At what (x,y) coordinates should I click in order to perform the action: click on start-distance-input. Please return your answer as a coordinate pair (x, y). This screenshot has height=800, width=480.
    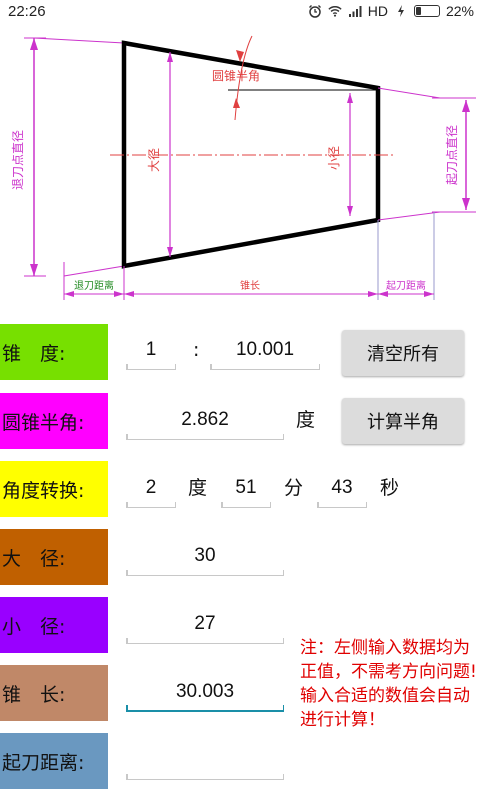
    Looking at the image, I should click on (205, 760).